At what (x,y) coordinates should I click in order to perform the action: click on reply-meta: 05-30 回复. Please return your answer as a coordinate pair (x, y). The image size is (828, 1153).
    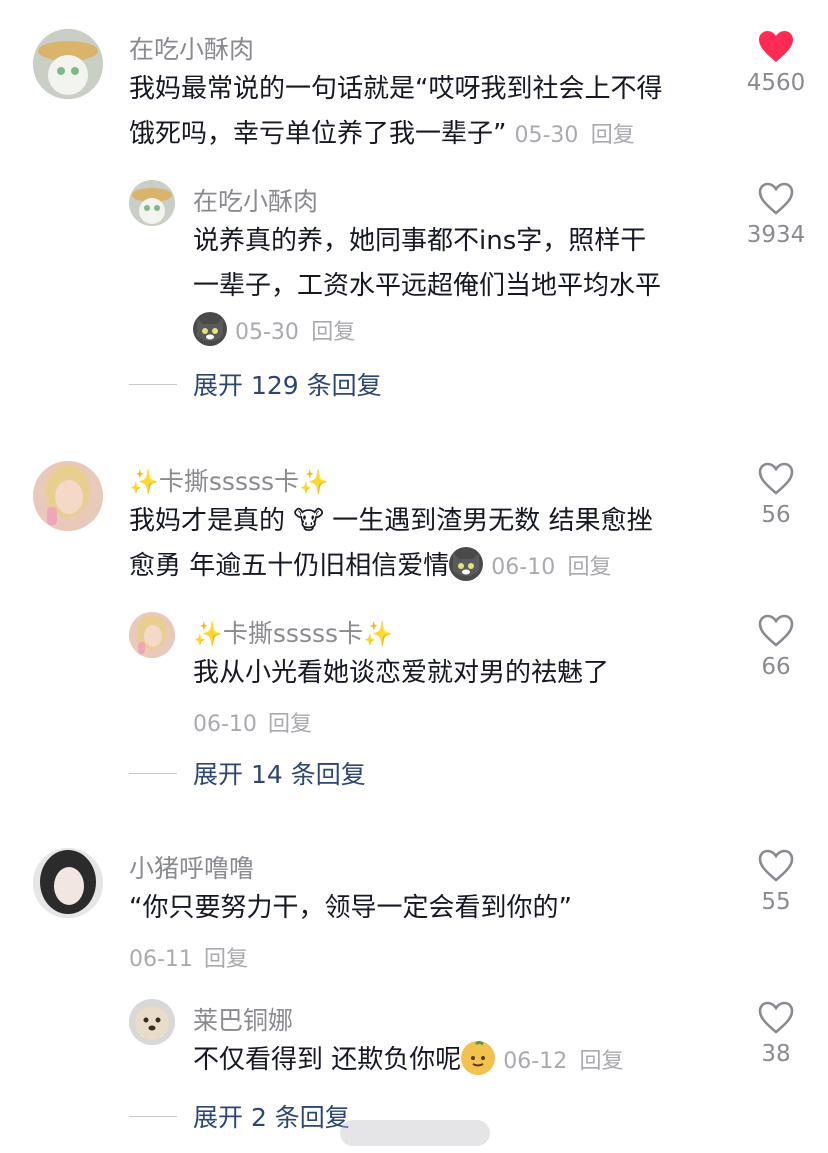
    Looking at the image, I should click on (274, 332).